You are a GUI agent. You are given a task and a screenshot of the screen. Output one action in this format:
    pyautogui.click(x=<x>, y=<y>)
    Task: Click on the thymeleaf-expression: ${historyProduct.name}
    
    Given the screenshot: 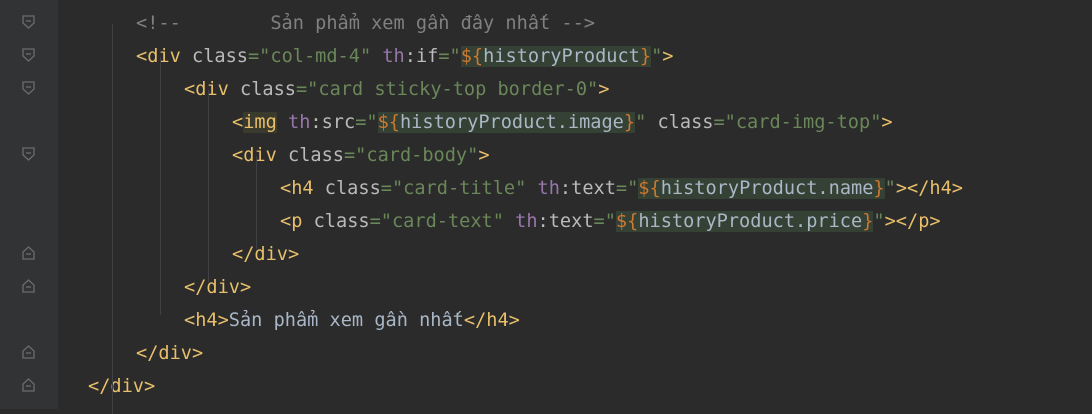 What is the action you would take?
    pyautogui.click(x=761, y=188)
    